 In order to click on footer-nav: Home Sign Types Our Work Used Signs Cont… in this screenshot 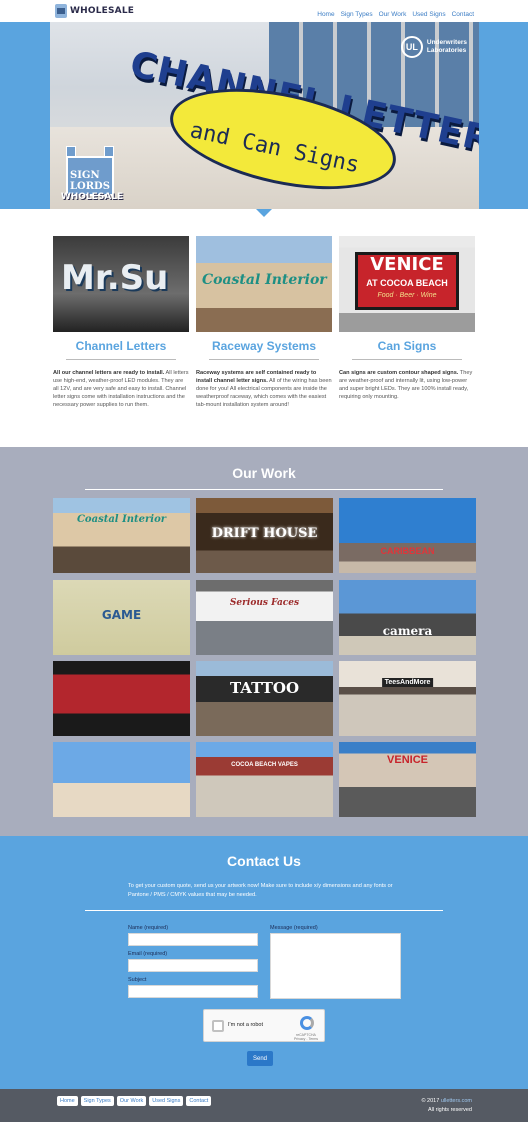, I will do `click(134, 1101)`.